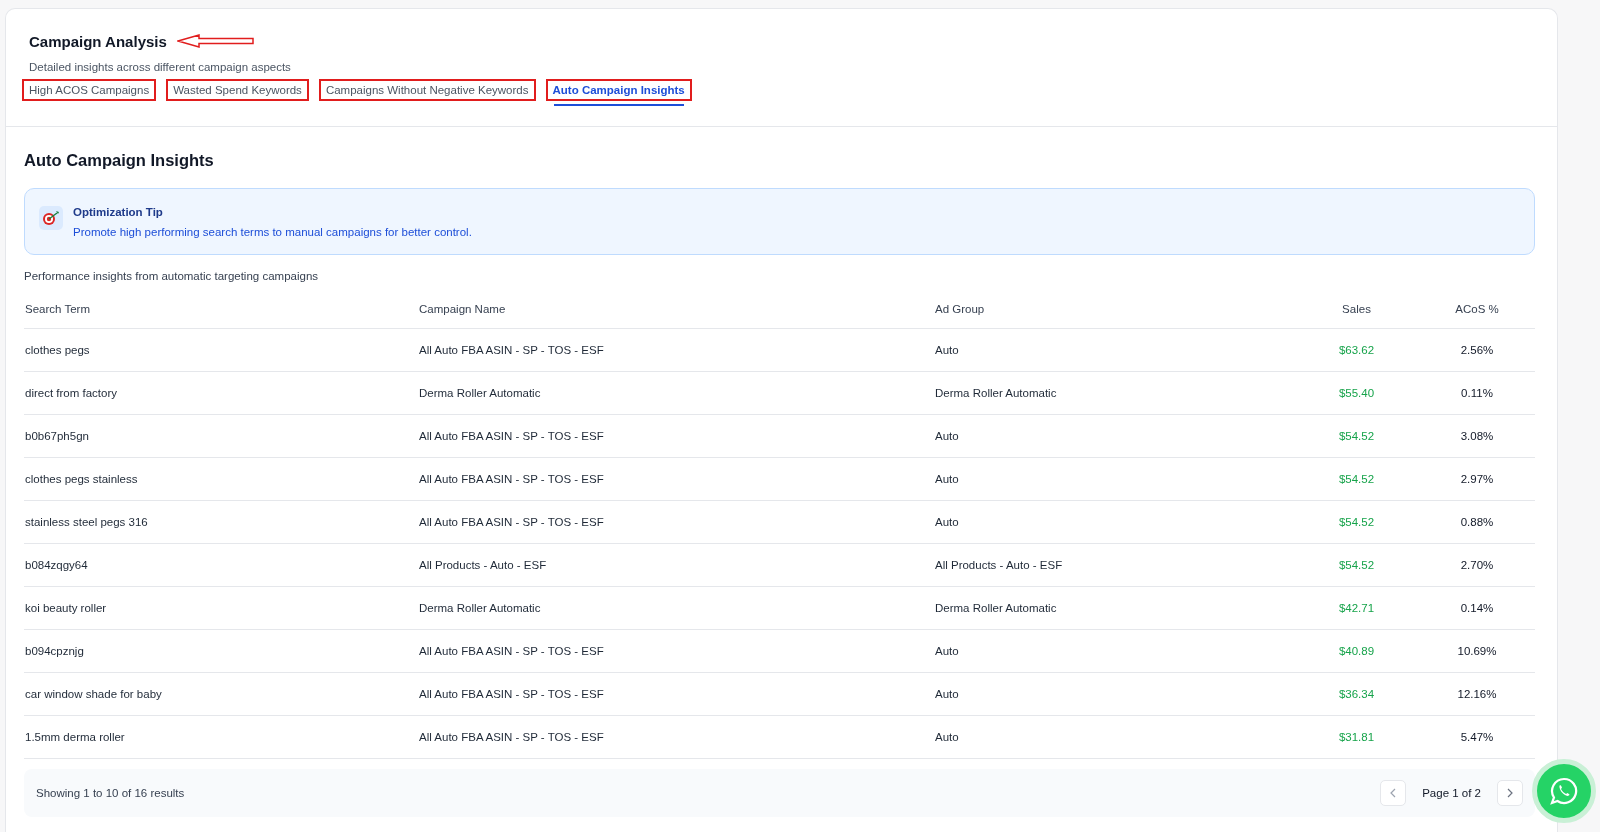 The width and height of the screenshot is (1600, 832). Describe the element at coordinates (221, 349) in the screenshot. I see `table-cell: clothes pegs` at that location.